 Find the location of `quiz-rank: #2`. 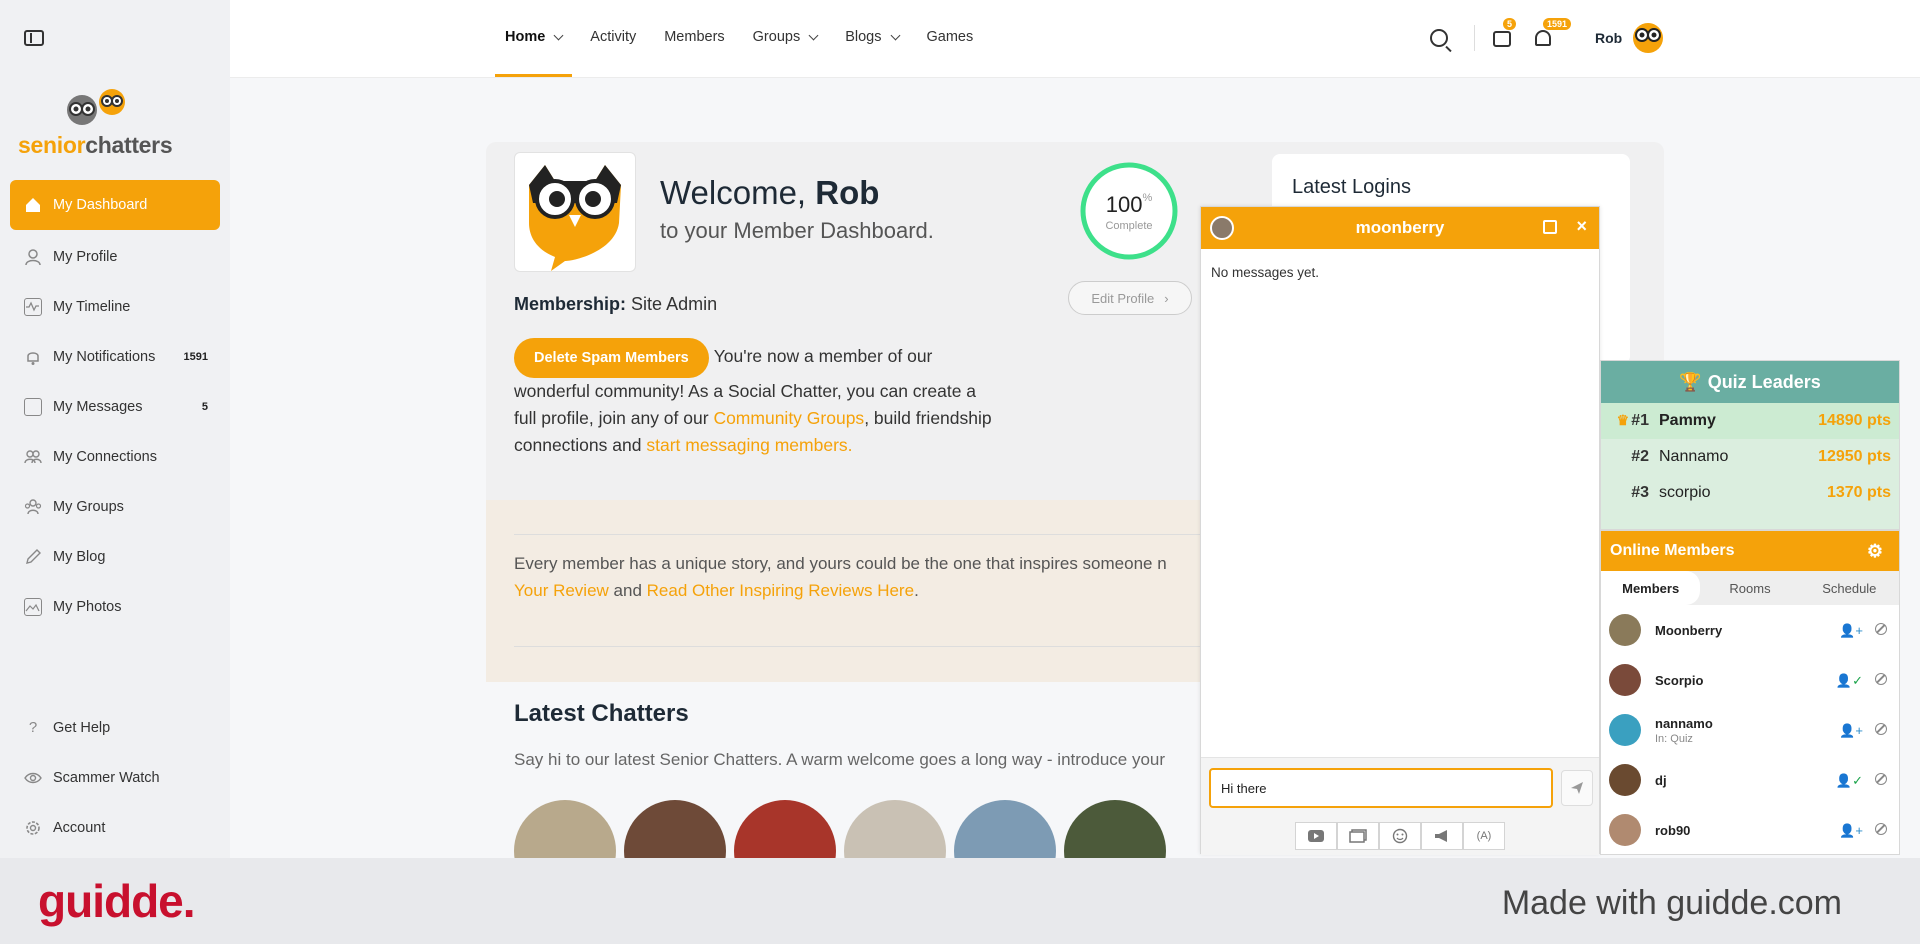

quiz-rank: #2 is located at coordinates (1640, 456).